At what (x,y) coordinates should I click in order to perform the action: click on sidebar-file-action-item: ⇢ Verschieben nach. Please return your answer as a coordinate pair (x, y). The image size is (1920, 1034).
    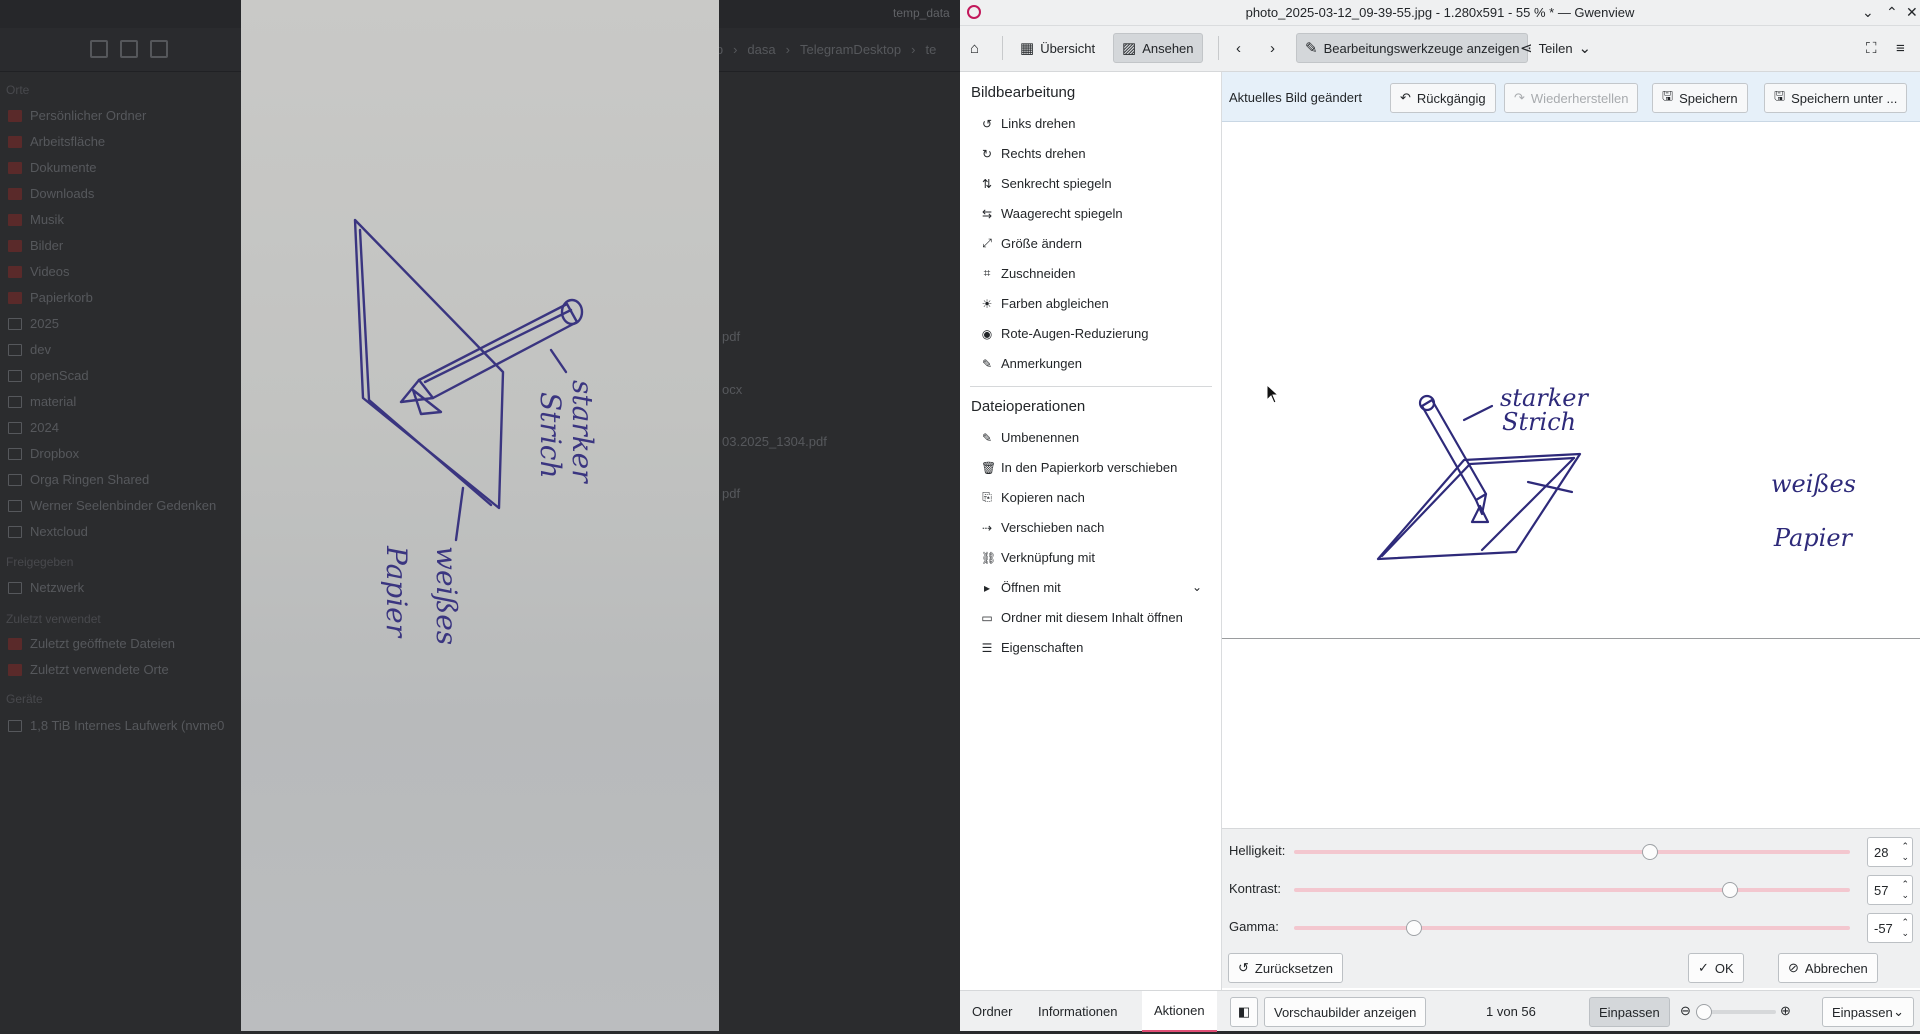
    Looking at the image, I should click on (1042, 527).